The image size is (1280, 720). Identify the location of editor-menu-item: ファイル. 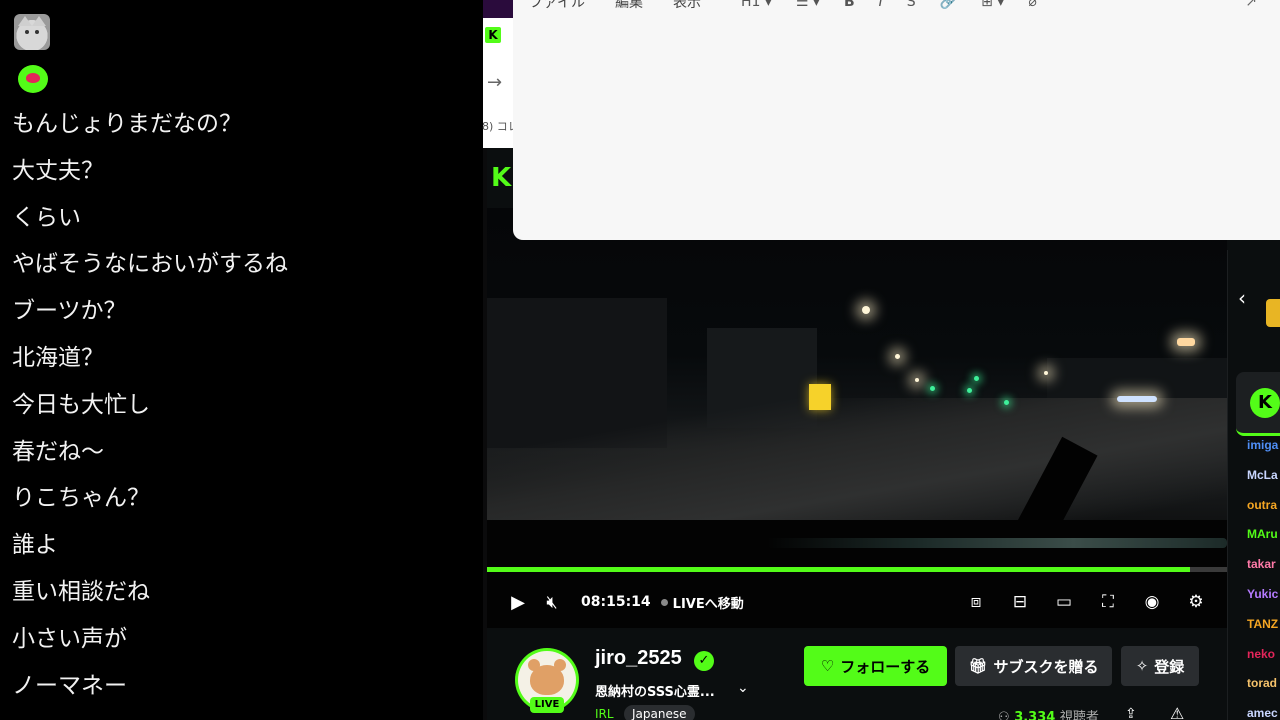
(557, 6).